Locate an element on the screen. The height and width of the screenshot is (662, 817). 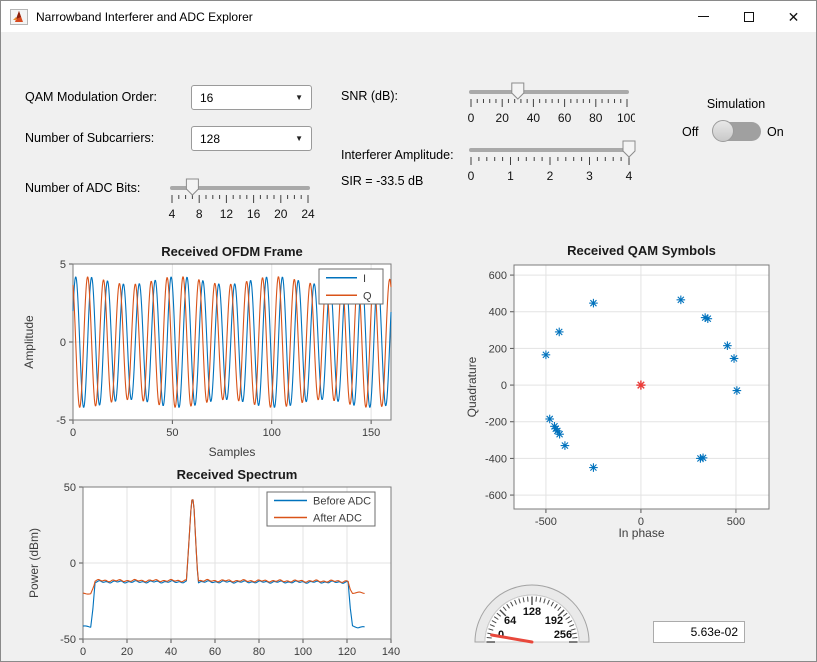
slider-tick-label: 80 is located at coordinates (596, 118).